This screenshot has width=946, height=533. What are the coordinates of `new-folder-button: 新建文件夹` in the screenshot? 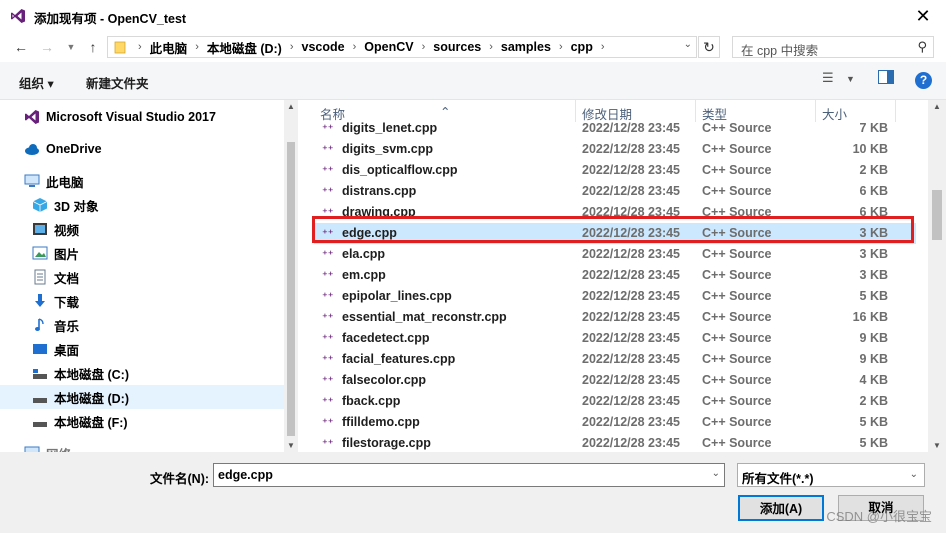 It's located at (117, 82).